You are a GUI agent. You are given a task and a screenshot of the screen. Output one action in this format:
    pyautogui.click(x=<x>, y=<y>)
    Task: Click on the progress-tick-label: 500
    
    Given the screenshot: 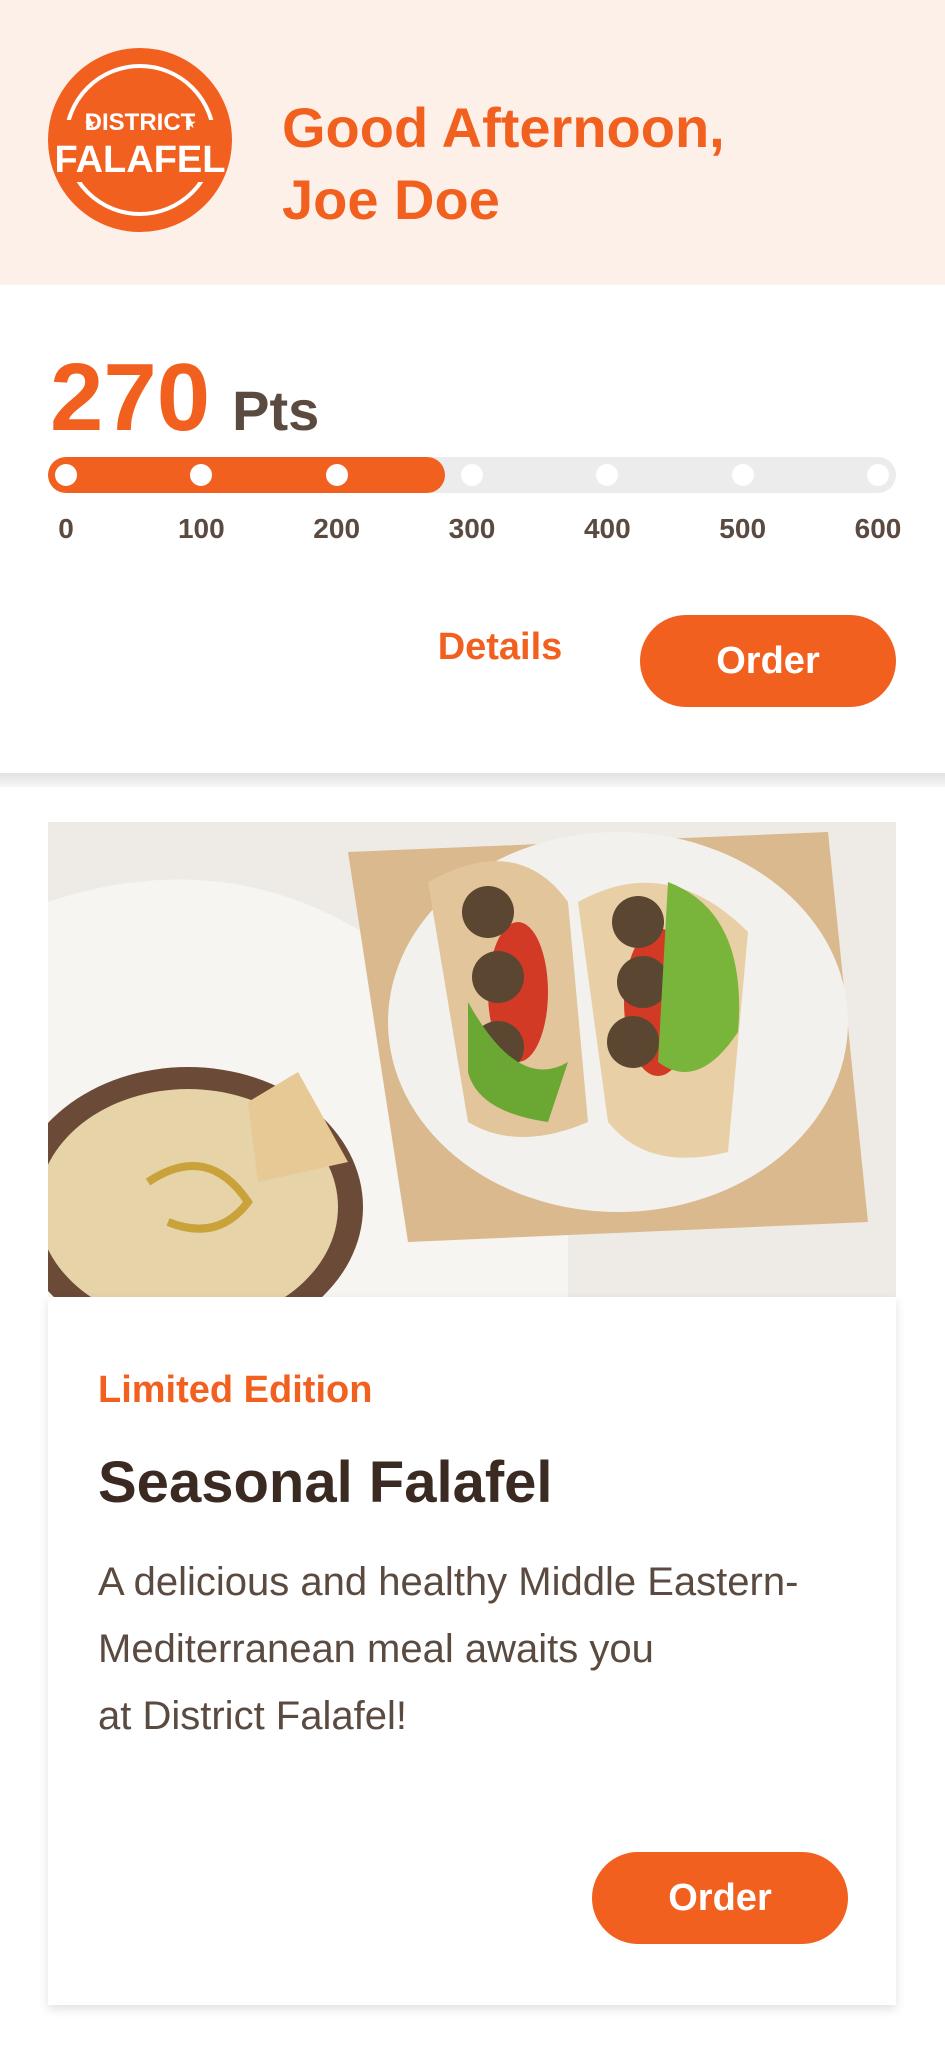 What is the action you would take?
    pyautogui.click(x=743, y=528)
    